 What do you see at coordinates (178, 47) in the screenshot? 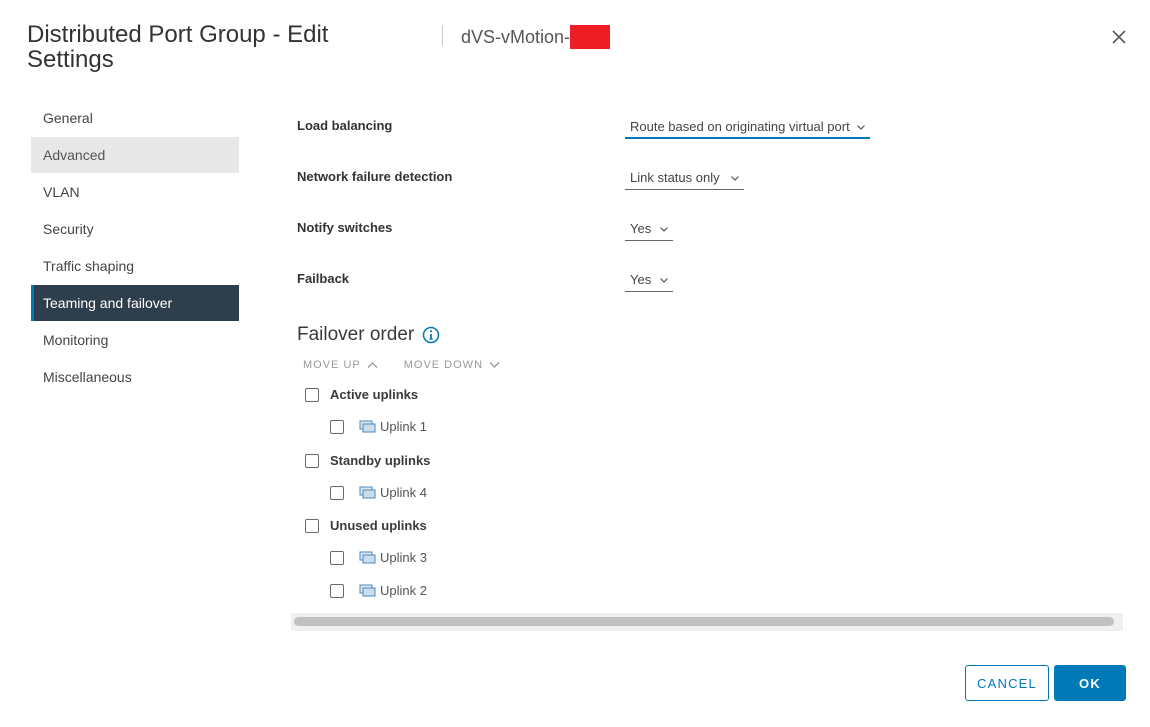
I see `dialog-title: Distributed Port Group - Edit Settings` at bounding box center [178, 47].